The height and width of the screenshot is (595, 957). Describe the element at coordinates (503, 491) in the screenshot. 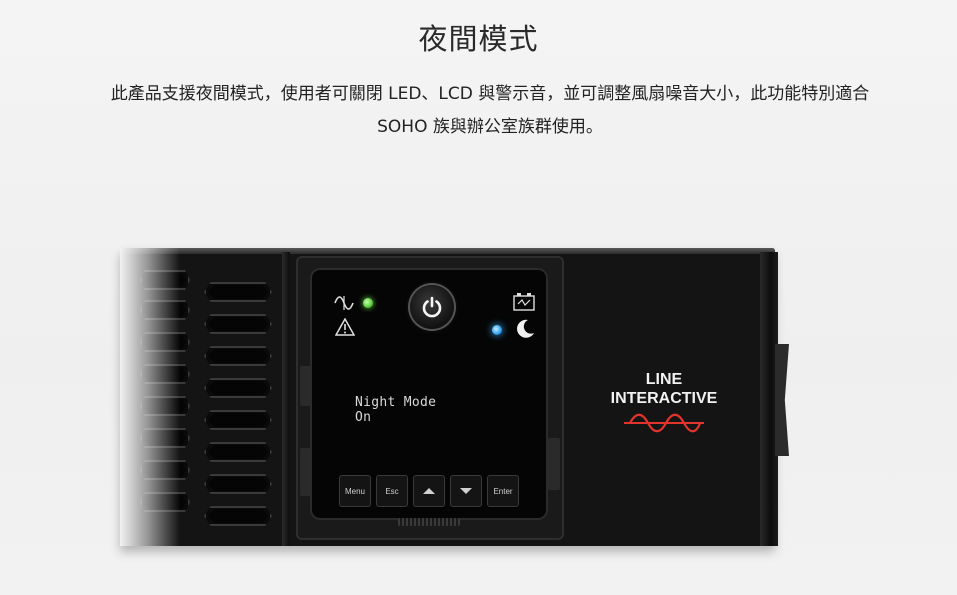

I see `enter-button: Enter` at that location.